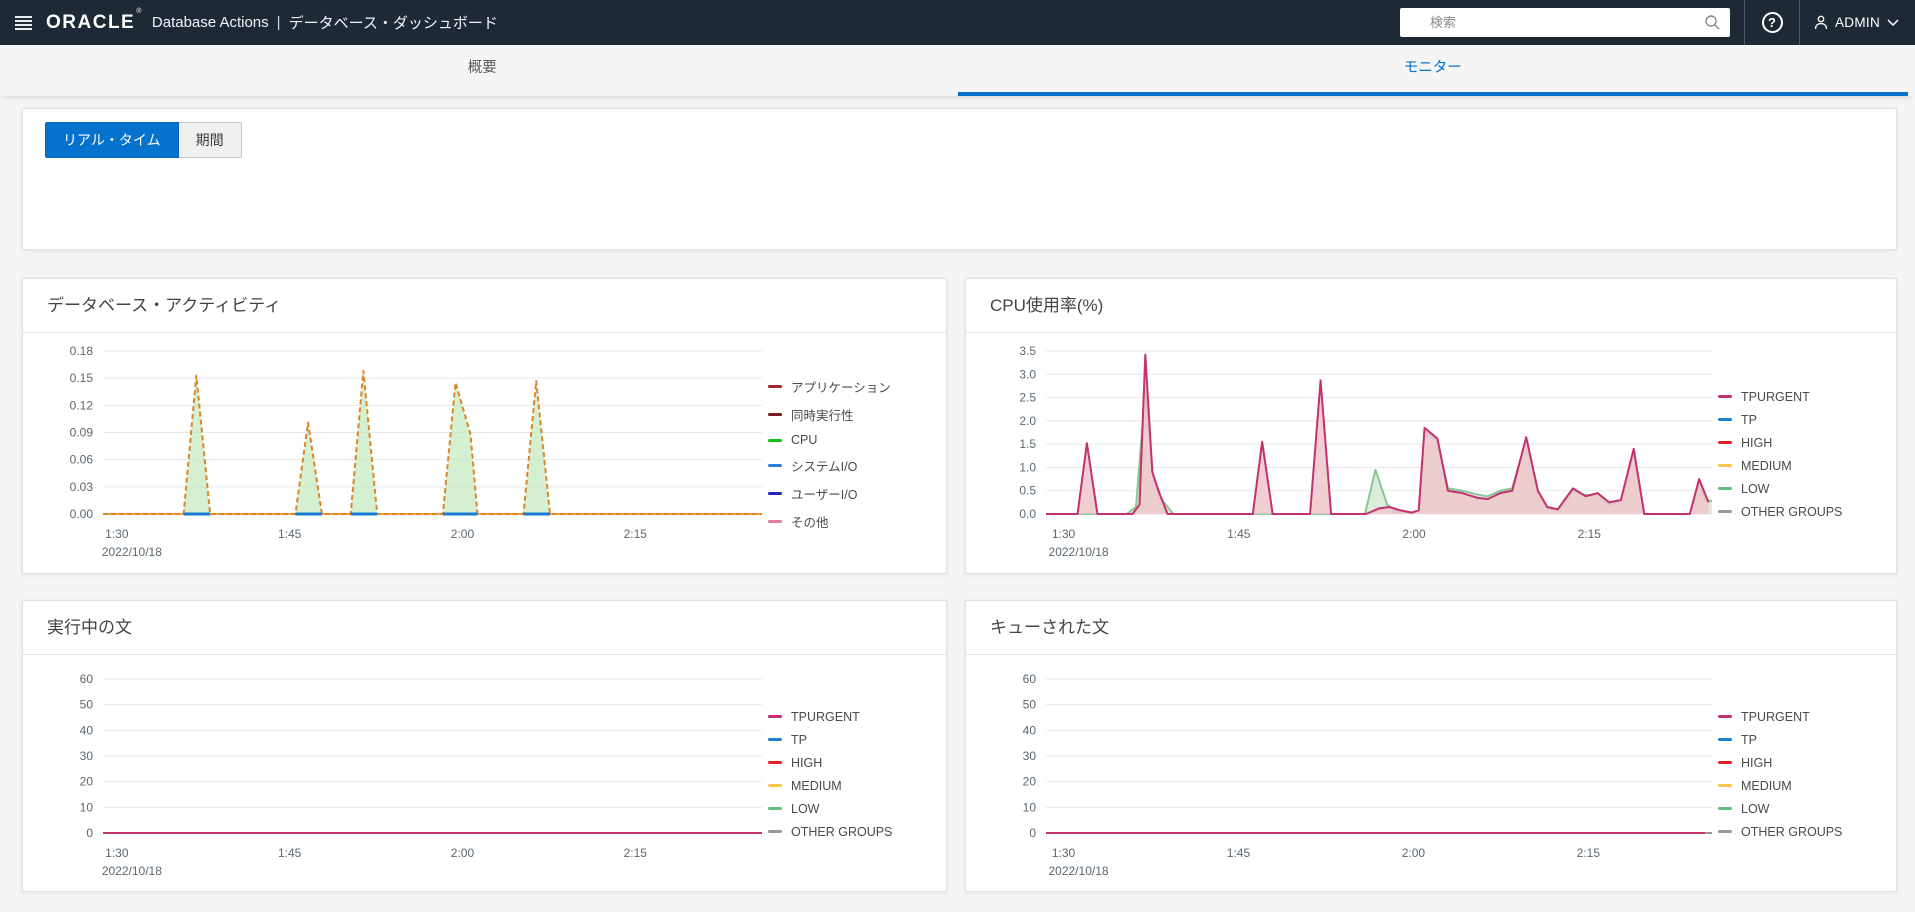 The image size is (1915, 912). I want to click on realtime-button: リアル・タイム, so click(112, 140).